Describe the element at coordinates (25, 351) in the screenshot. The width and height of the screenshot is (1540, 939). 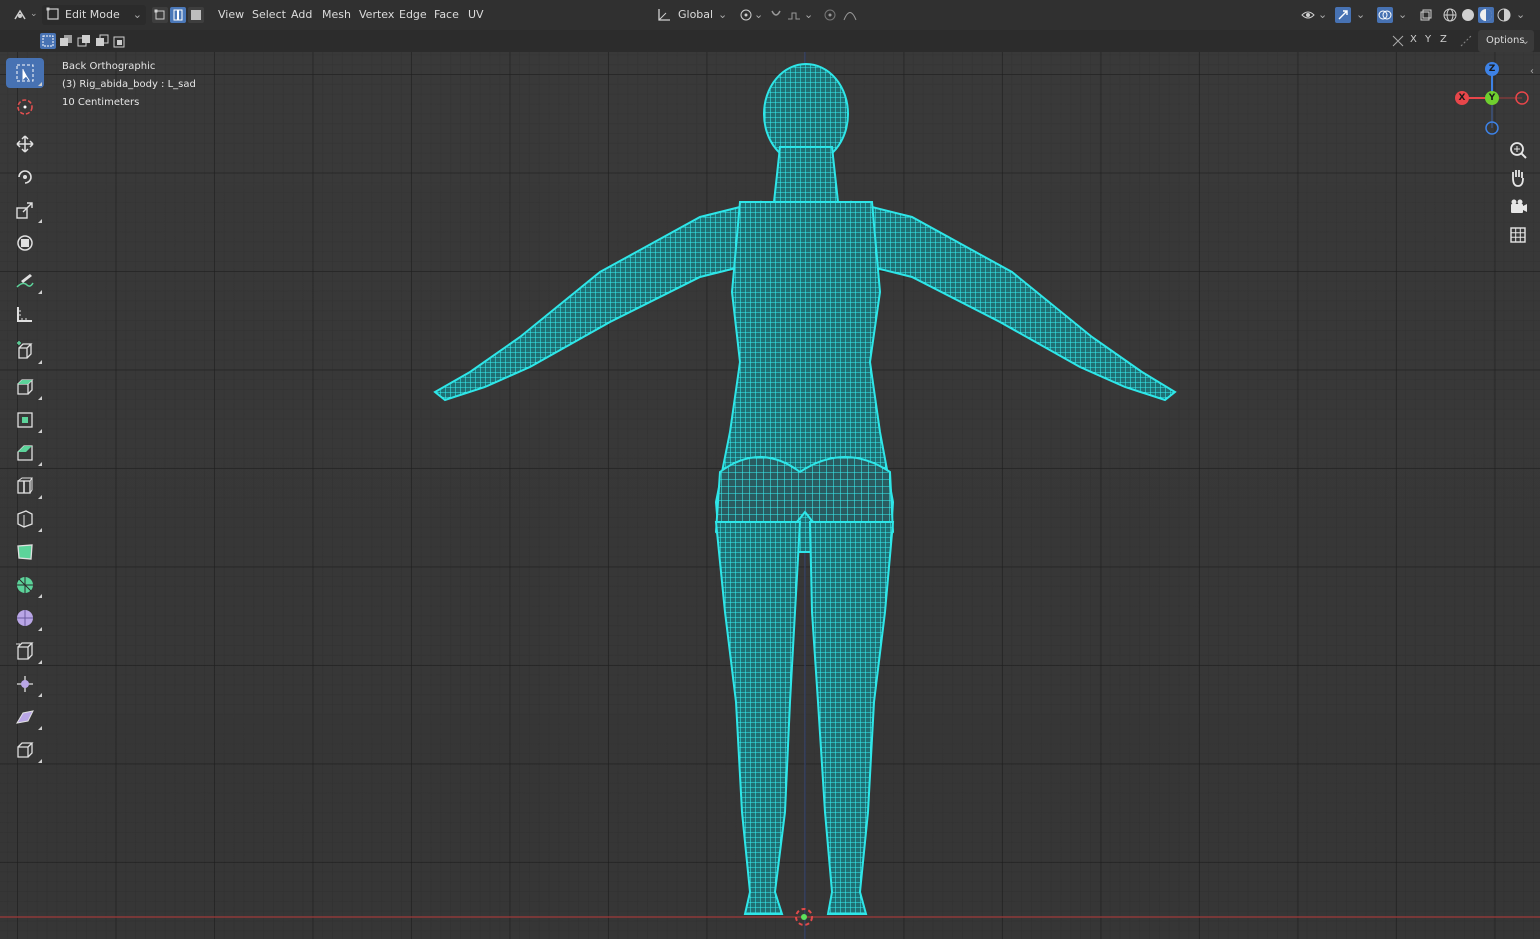
I see `add-cube-tool` at that location.